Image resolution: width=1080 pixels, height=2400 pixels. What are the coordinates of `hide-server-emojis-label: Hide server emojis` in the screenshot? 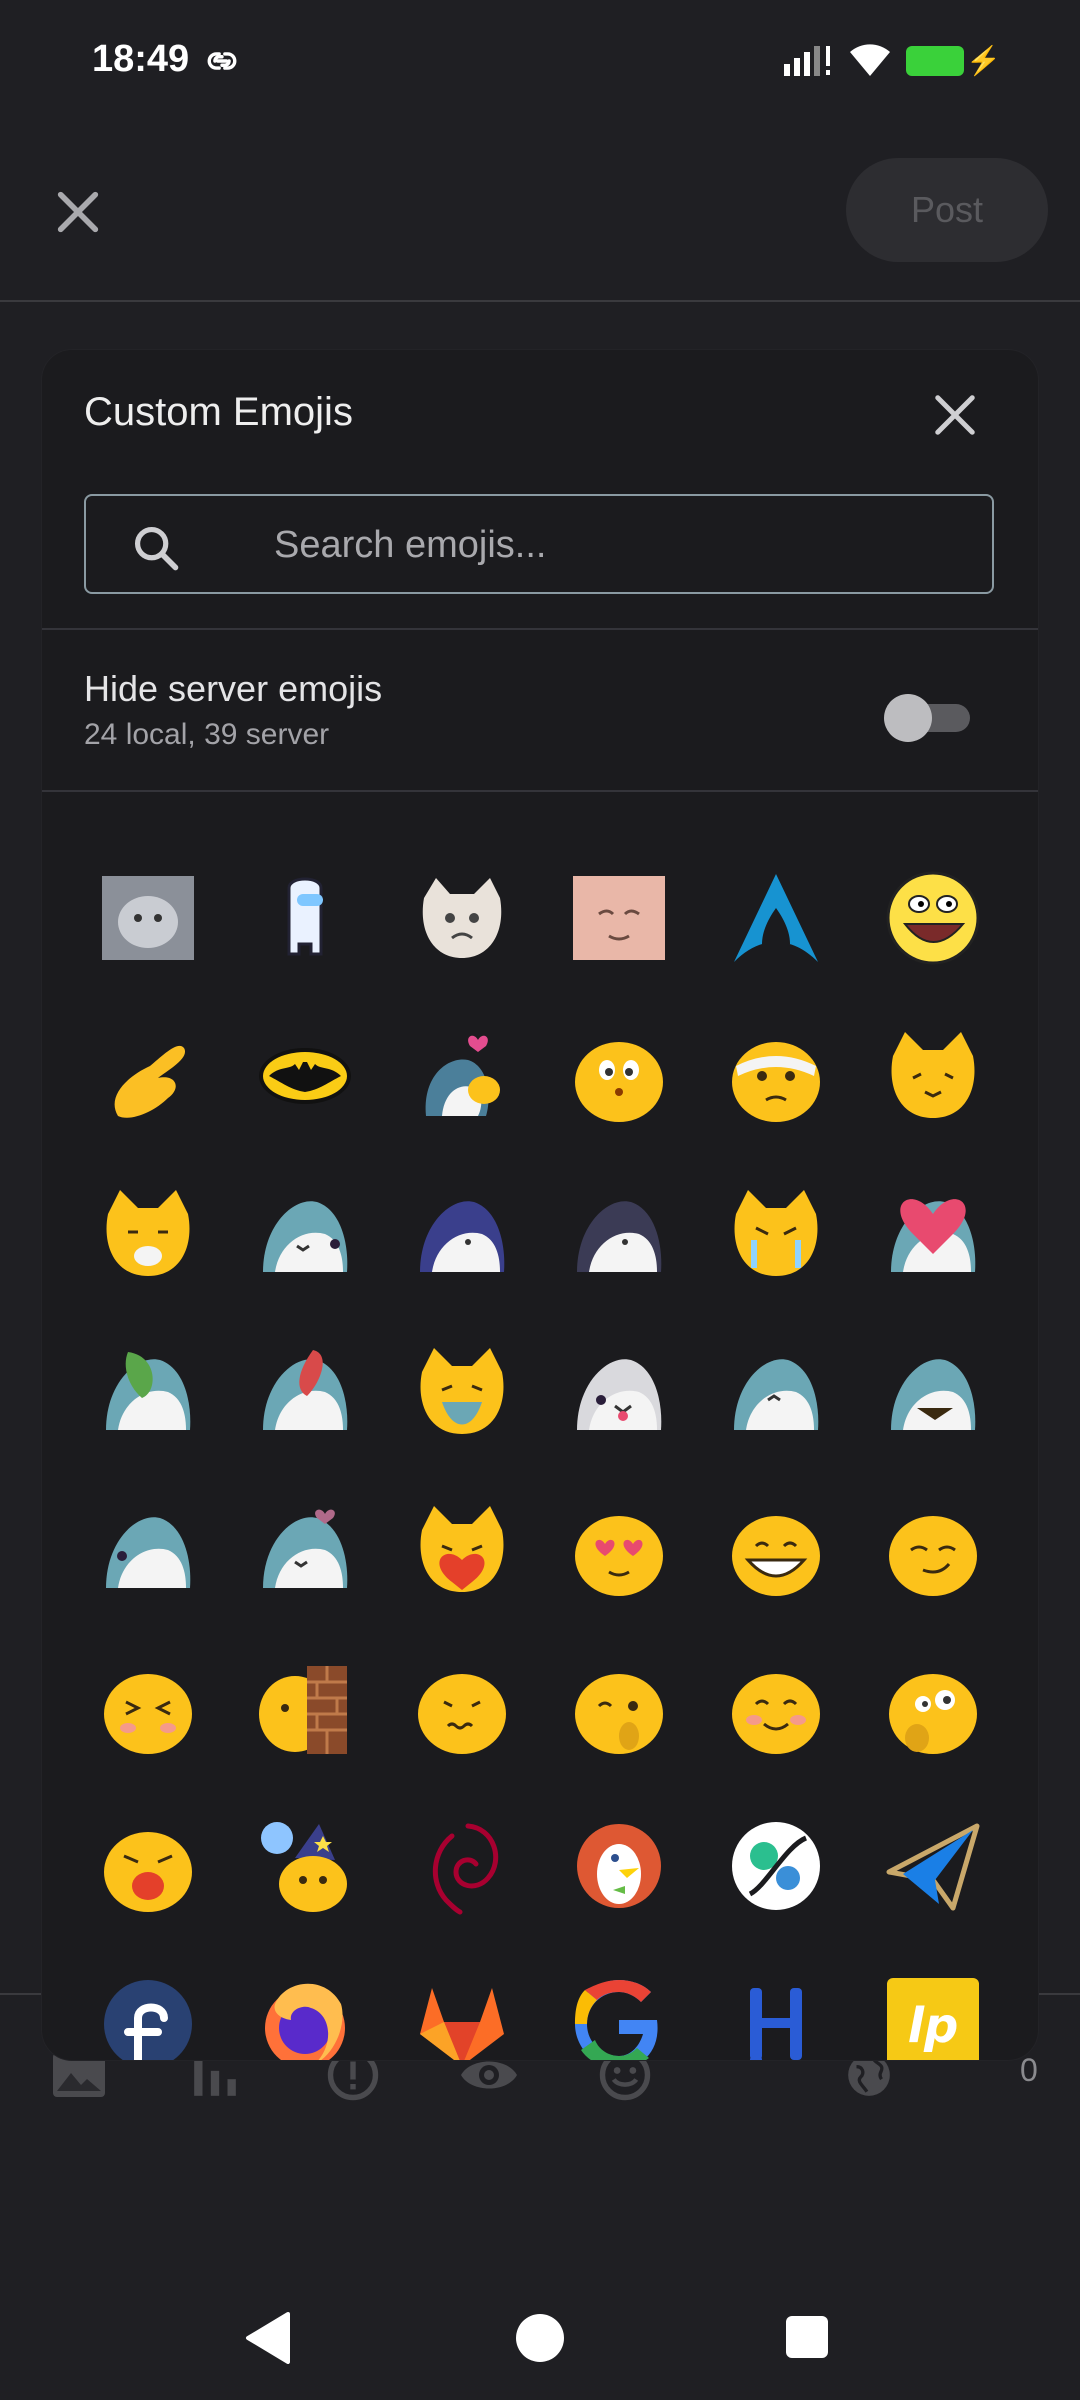 It's located at (233, 688).